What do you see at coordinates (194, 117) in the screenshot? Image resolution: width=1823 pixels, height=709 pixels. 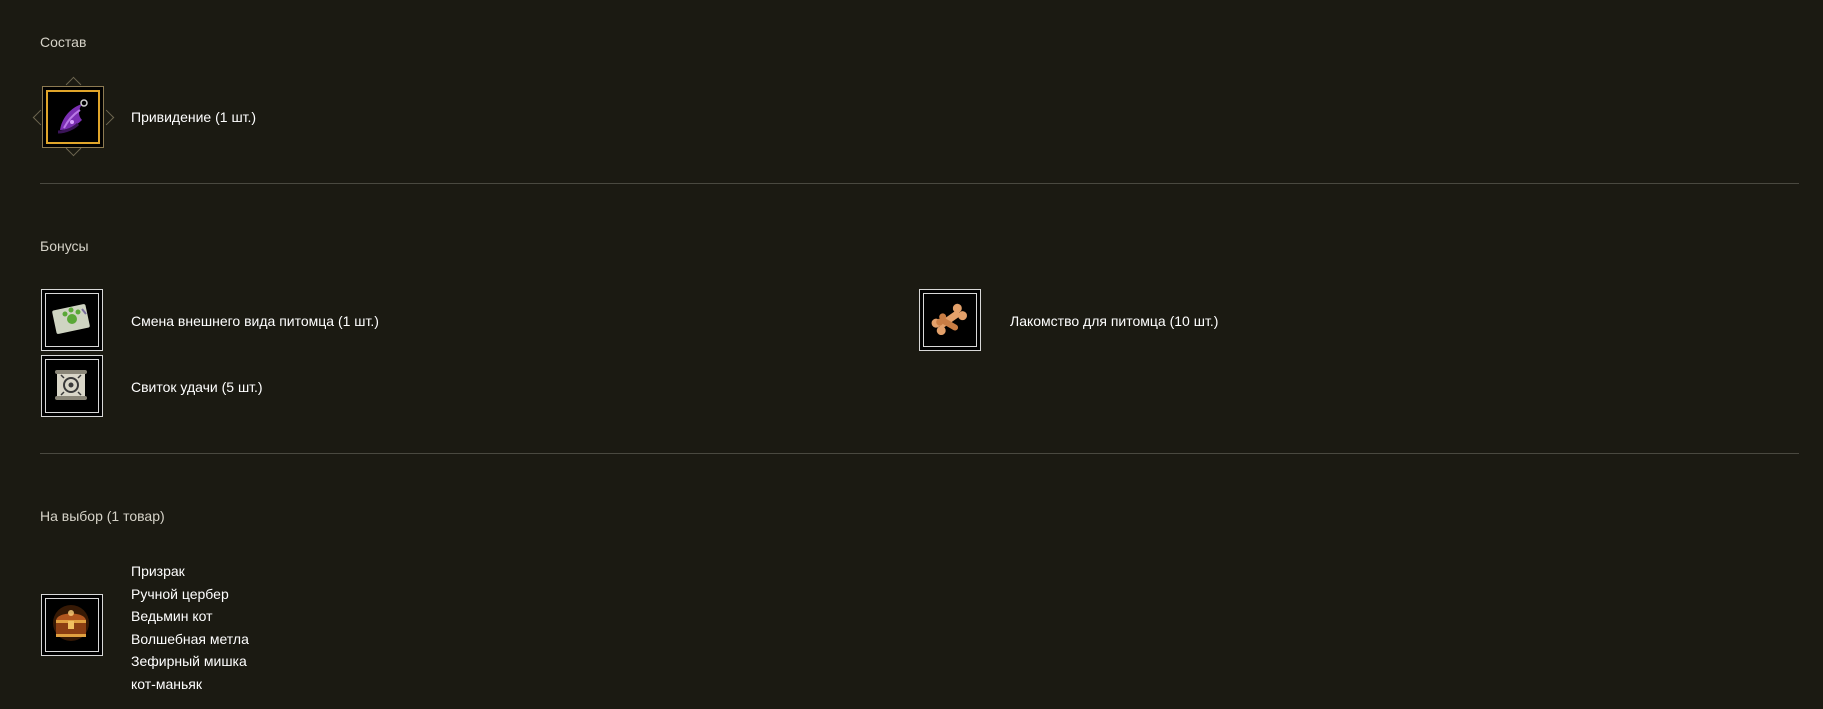 I see `ghost-item-label: Привидение (1 шт.)` at bounding box center [194, 117].